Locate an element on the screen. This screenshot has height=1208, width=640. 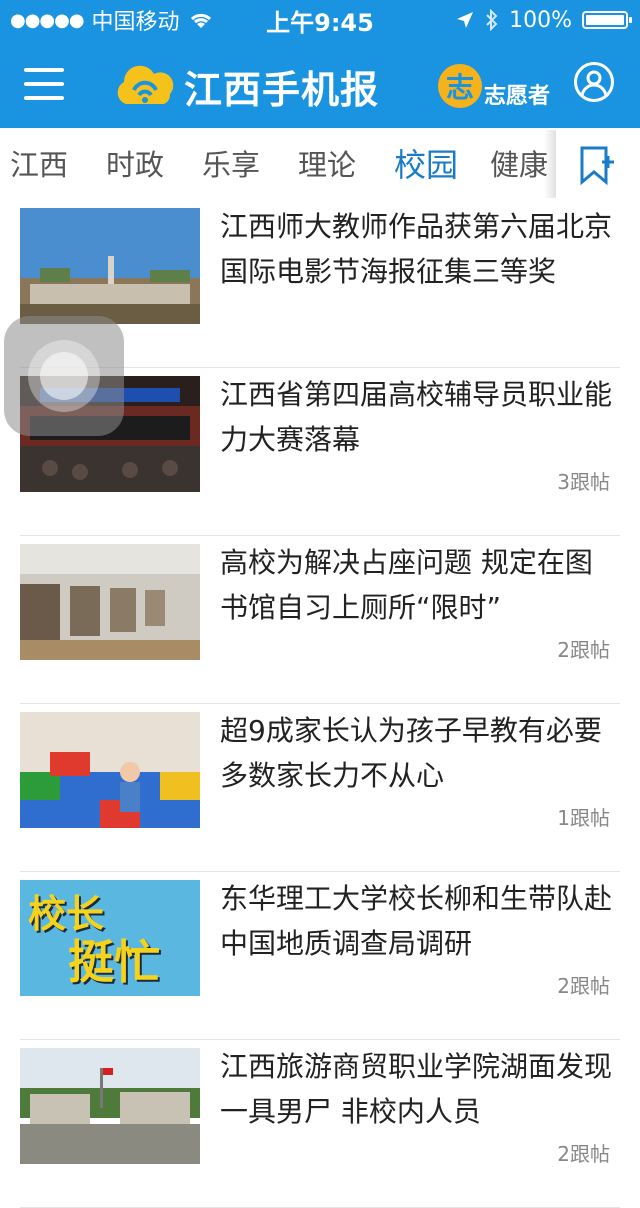
article-thumbnail: 校长 挺忙 is located at coordinates (110, 938).